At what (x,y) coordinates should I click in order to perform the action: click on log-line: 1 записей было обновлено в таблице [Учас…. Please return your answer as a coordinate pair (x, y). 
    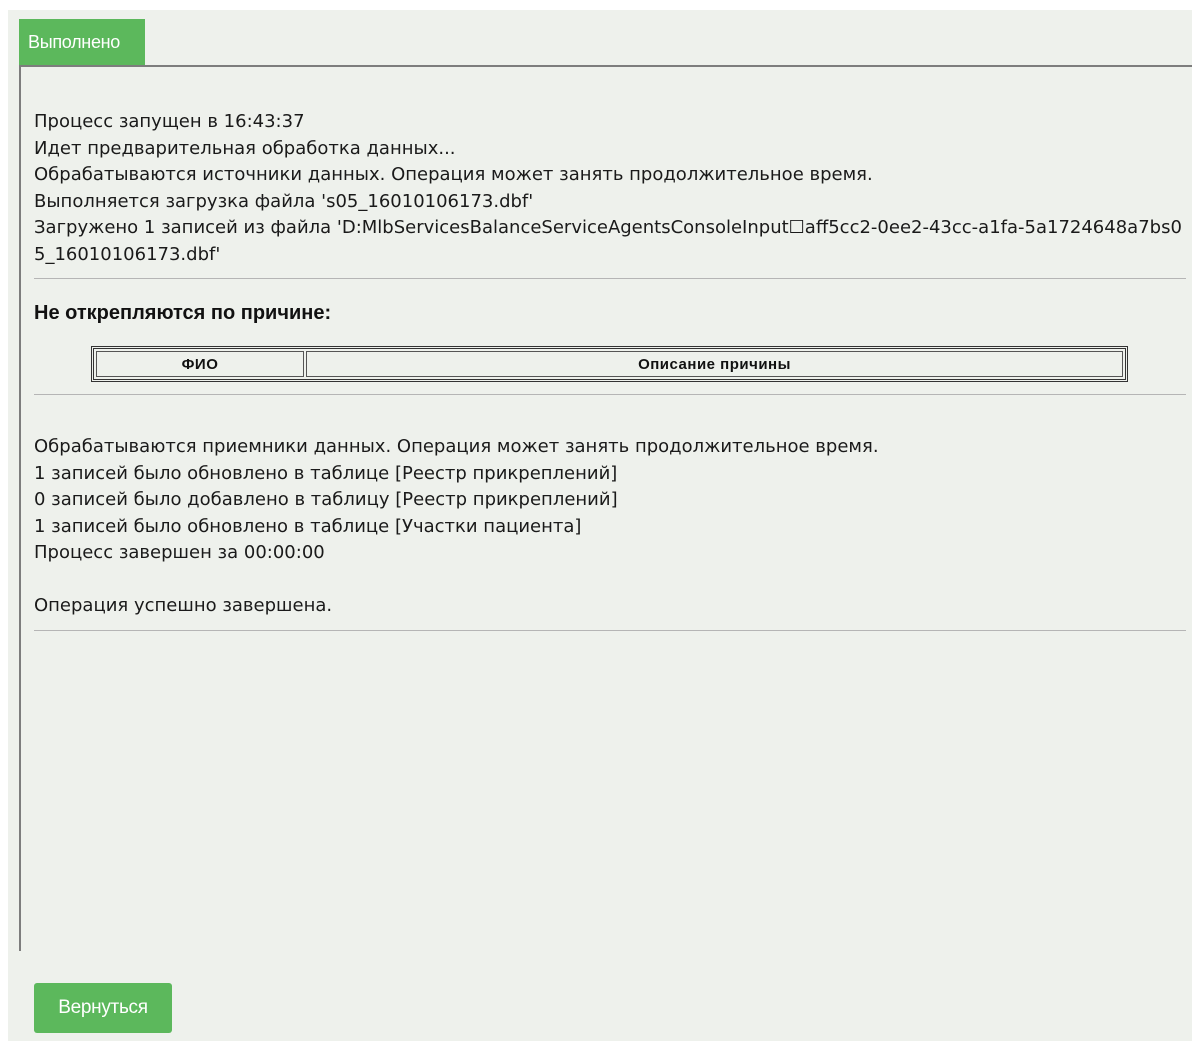
    Looking at the image, I should click on (308, 526).